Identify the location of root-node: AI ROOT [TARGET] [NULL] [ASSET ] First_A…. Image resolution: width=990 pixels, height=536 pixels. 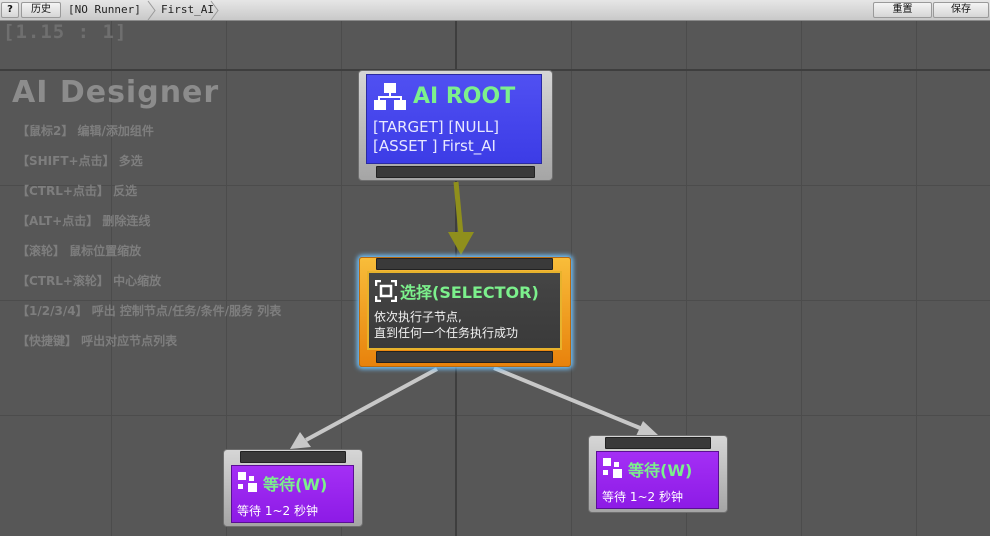
(455, 125).